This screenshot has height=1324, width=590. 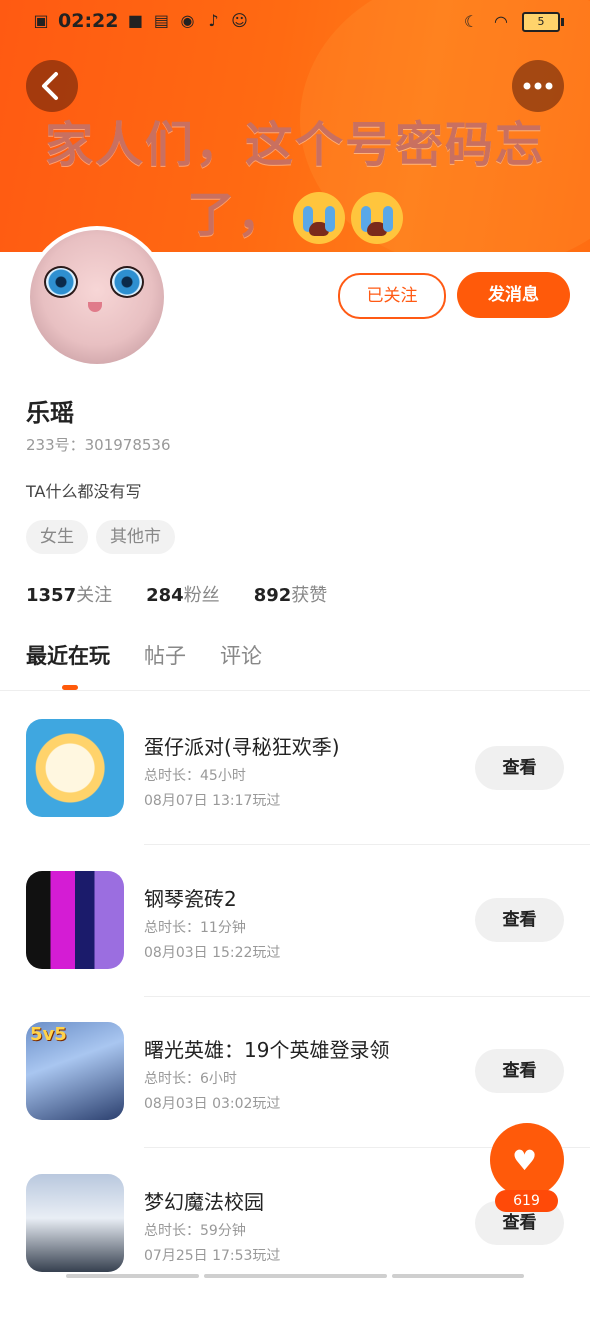 What do you see at coordinates (236, 215) in the screenshot?
I see `caption-line-2-text: 了，` at bounding box center [236, 215].